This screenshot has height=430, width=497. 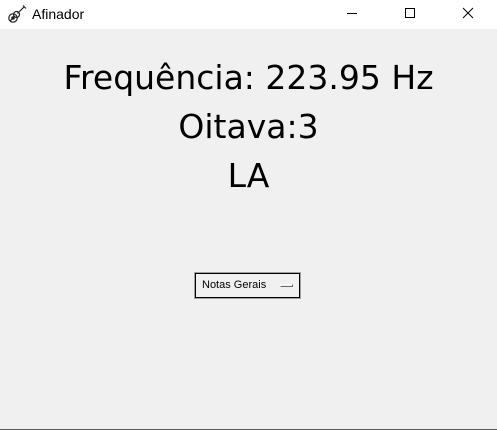 I want to click on note-label: LA, so click(x=248, y=175).